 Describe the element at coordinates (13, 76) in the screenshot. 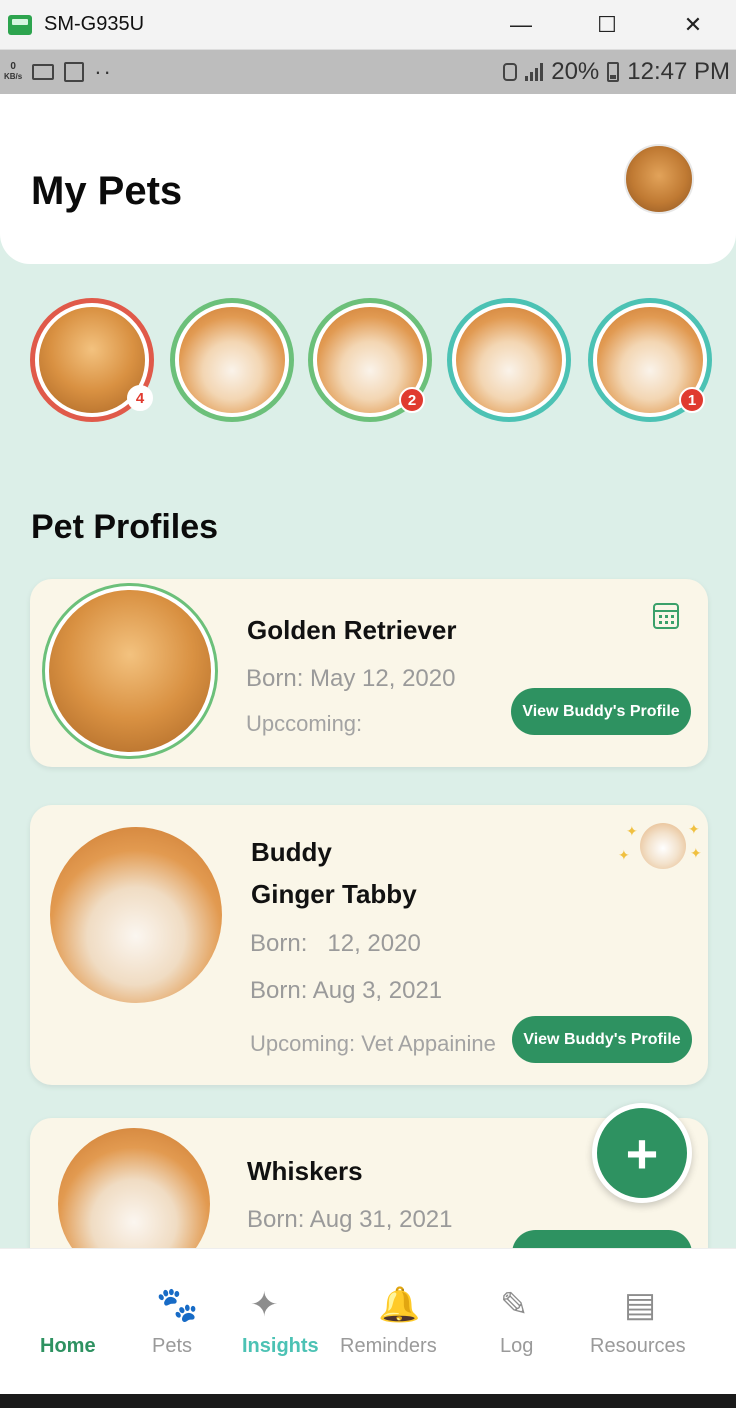

I see `network-speed-unit: KB/s` at that location.